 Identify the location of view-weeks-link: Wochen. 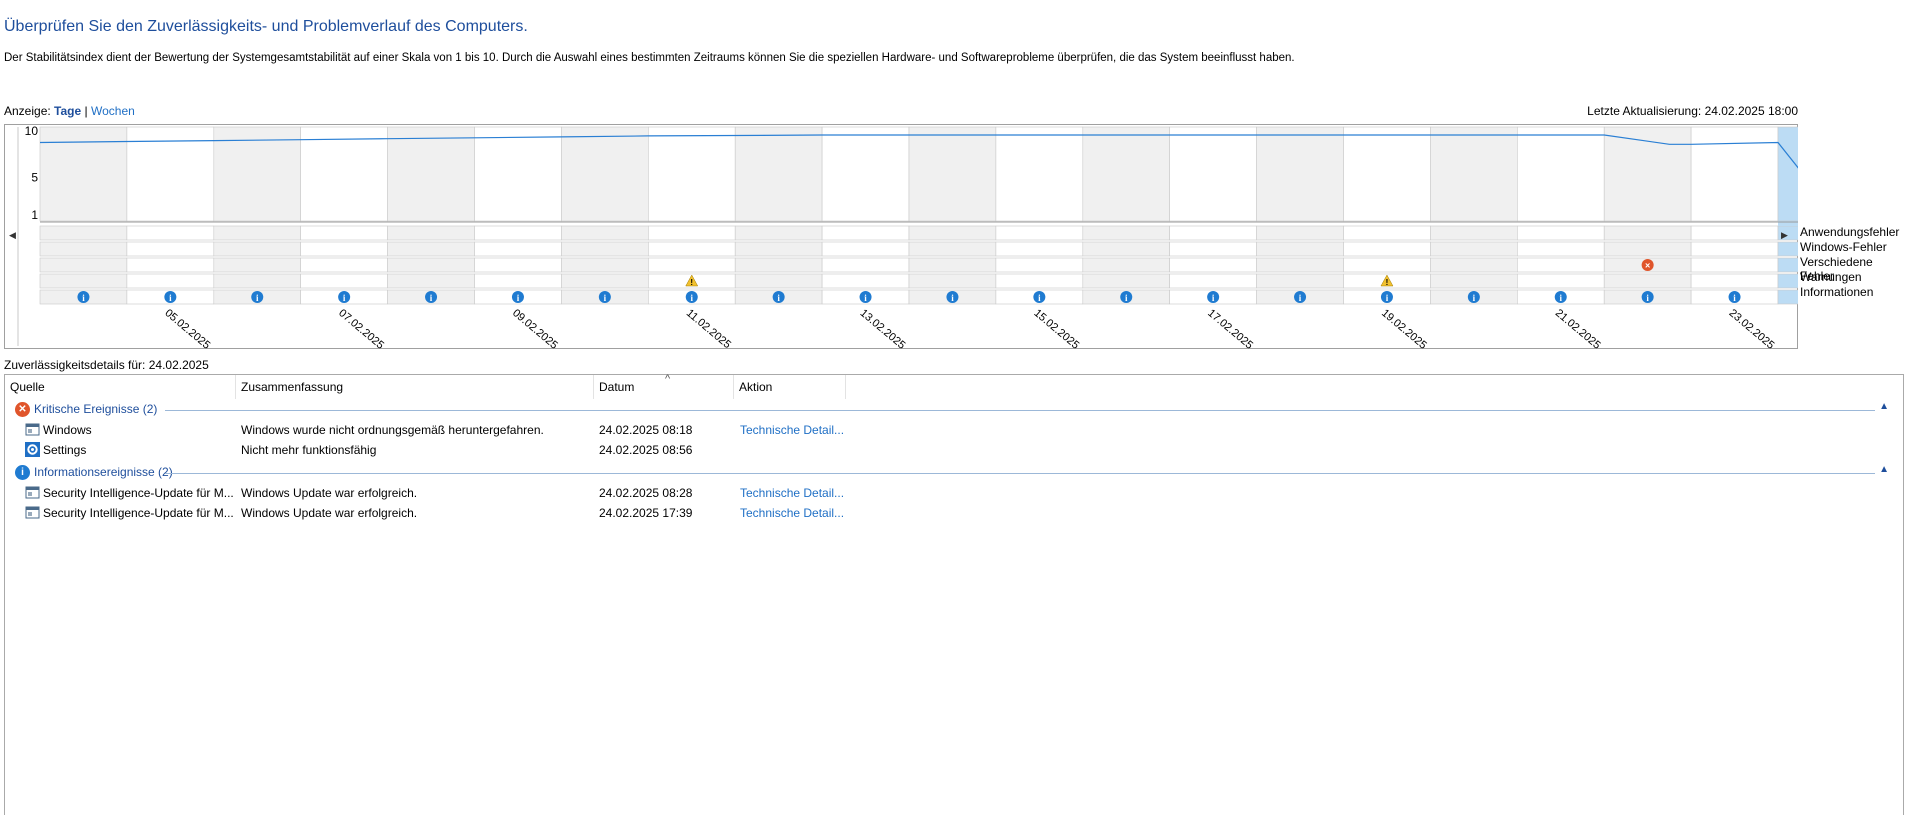
(113, 111).